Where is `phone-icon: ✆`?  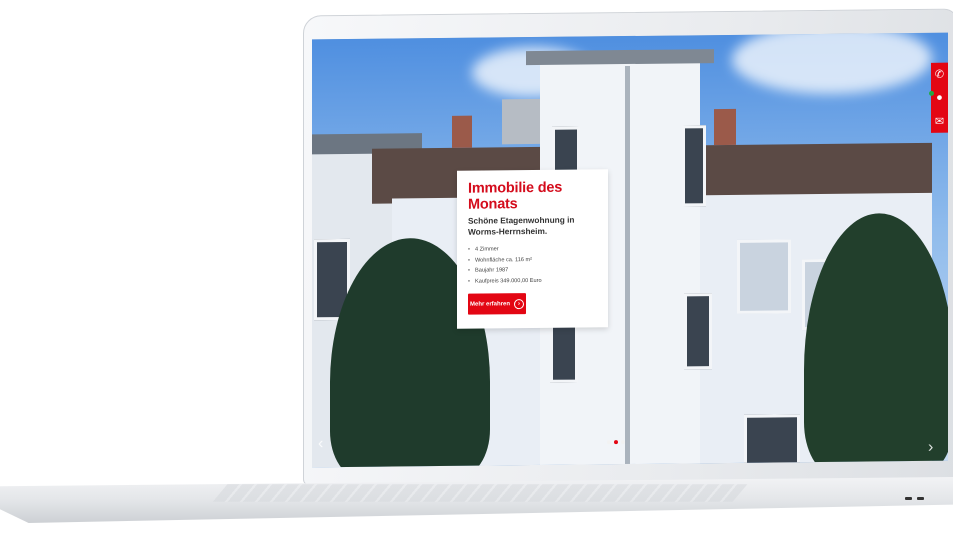 phone-icon: ✆ is located at coordinates (939, 74).